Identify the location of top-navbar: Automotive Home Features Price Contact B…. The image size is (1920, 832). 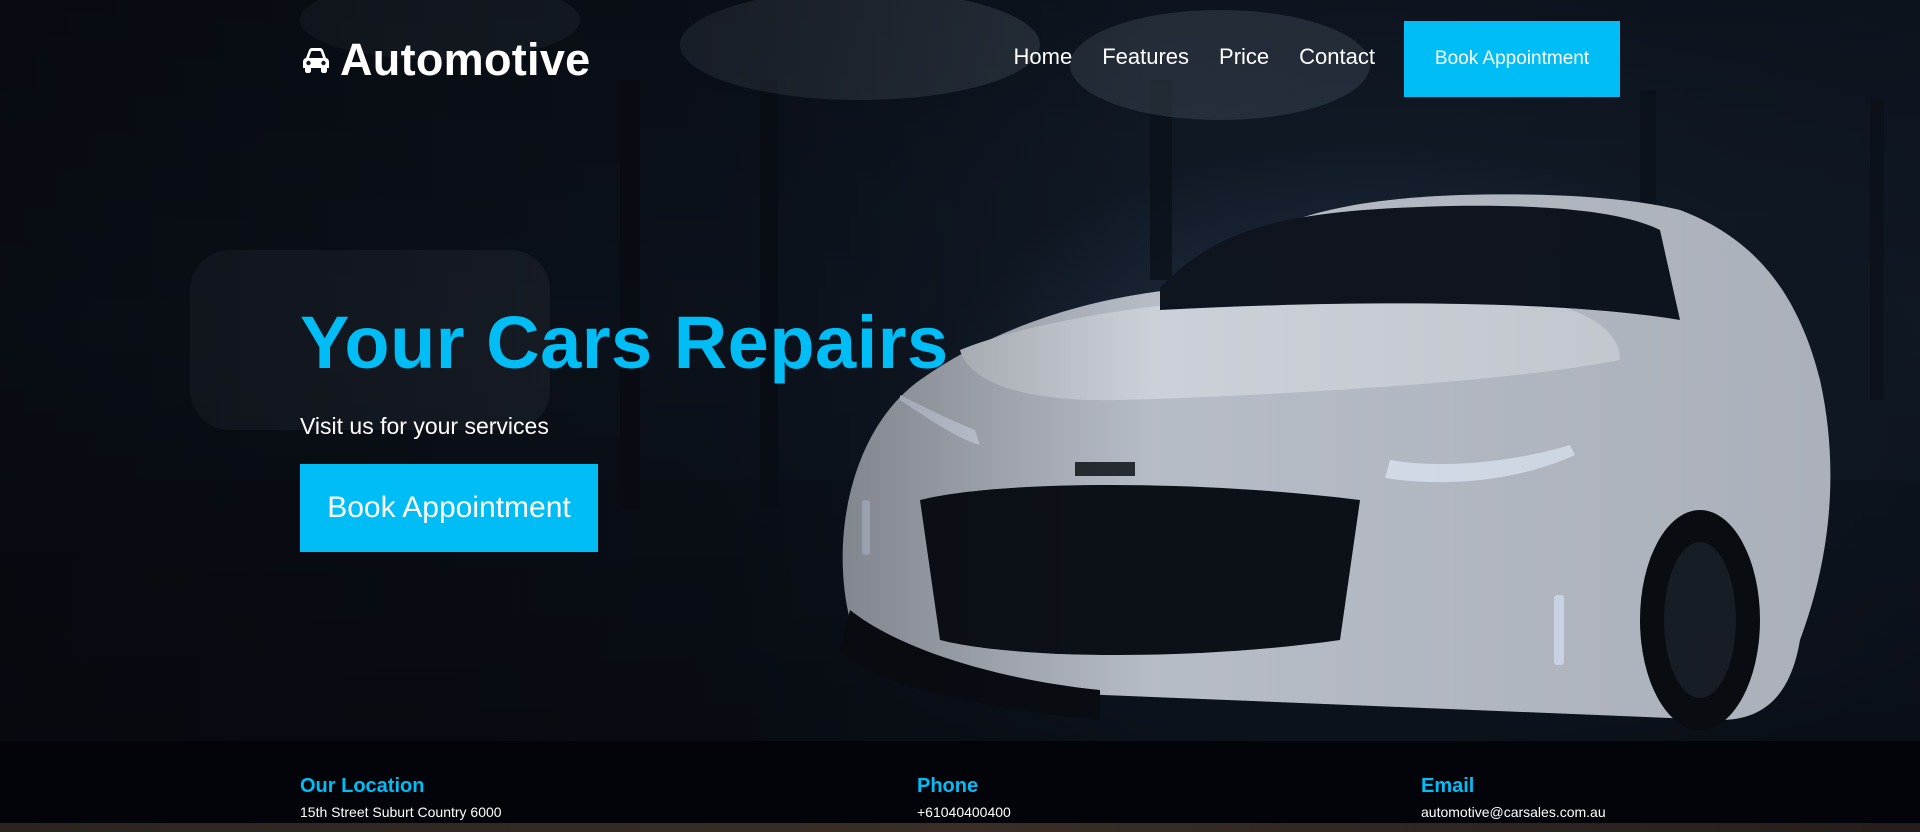
(960, 59).